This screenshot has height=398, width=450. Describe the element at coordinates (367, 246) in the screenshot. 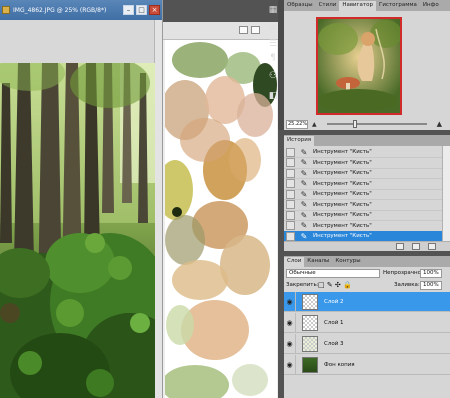

I see `history-toolbar` at that location.